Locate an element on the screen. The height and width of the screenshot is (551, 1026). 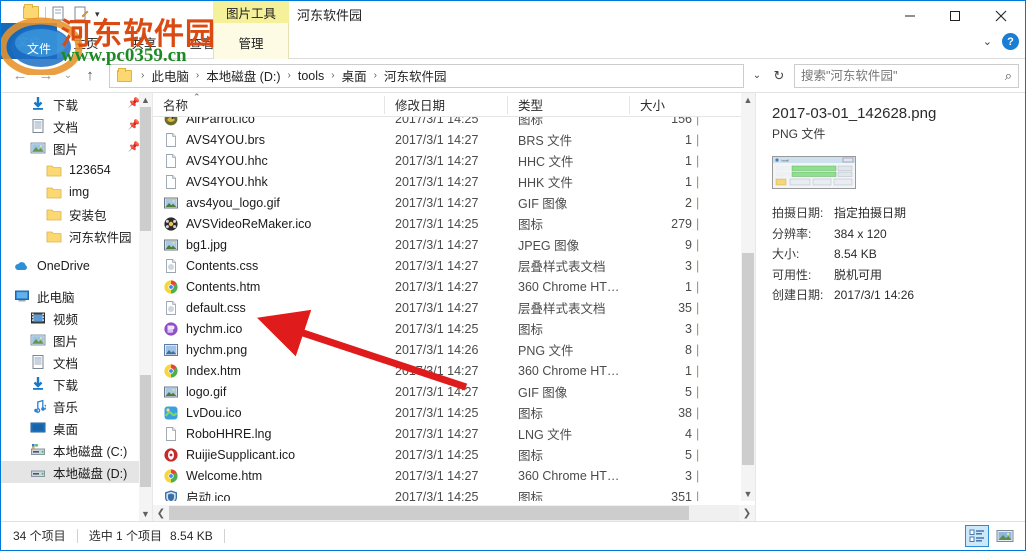
table-row: LvDou.ico 2017/3/1 14:25 图标 38 | is located at coordinates (454, 412).